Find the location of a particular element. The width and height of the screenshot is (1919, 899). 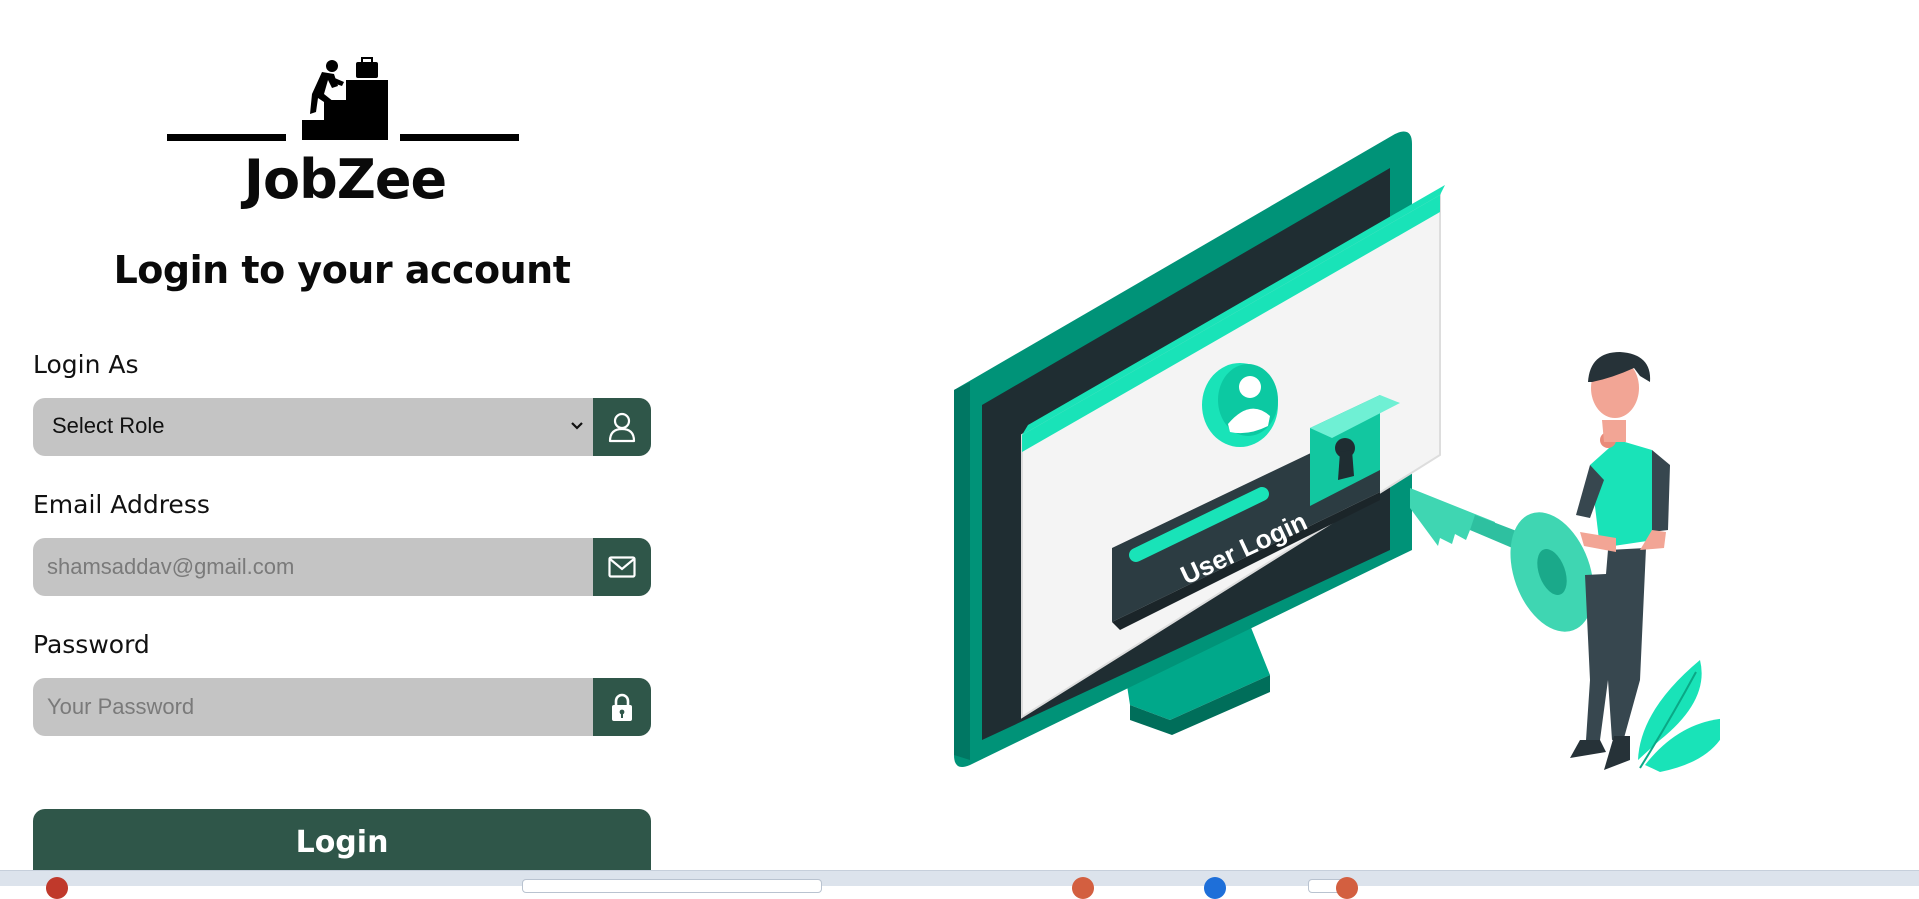

user-icon is located at coordinates (622, 427).